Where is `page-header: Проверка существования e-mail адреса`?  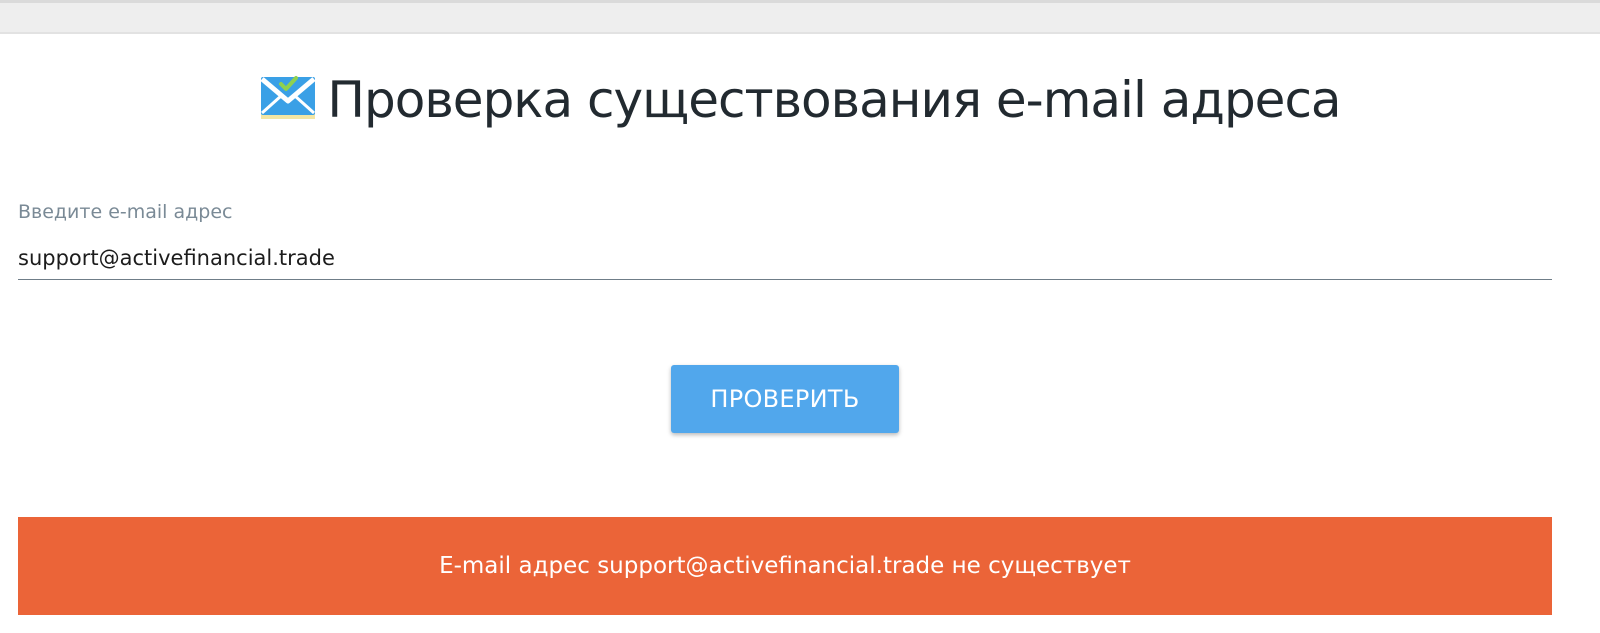
page-header: Проверка существования e-mail адреса is located at coordinates (800, 100).